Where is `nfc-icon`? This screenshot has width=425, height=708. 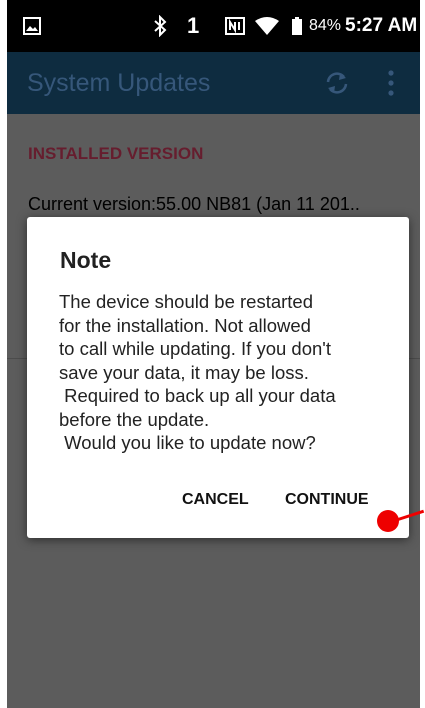
nfc-icon is located at coordinates (235, 26).